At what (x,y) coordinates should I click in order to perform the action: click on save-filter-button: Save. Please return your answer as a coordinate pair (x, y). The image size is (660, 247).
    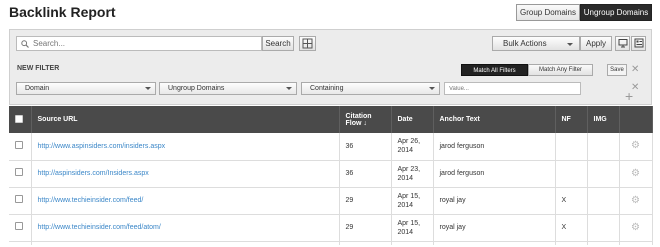
    Looking at the image, I should click on (617, 70).